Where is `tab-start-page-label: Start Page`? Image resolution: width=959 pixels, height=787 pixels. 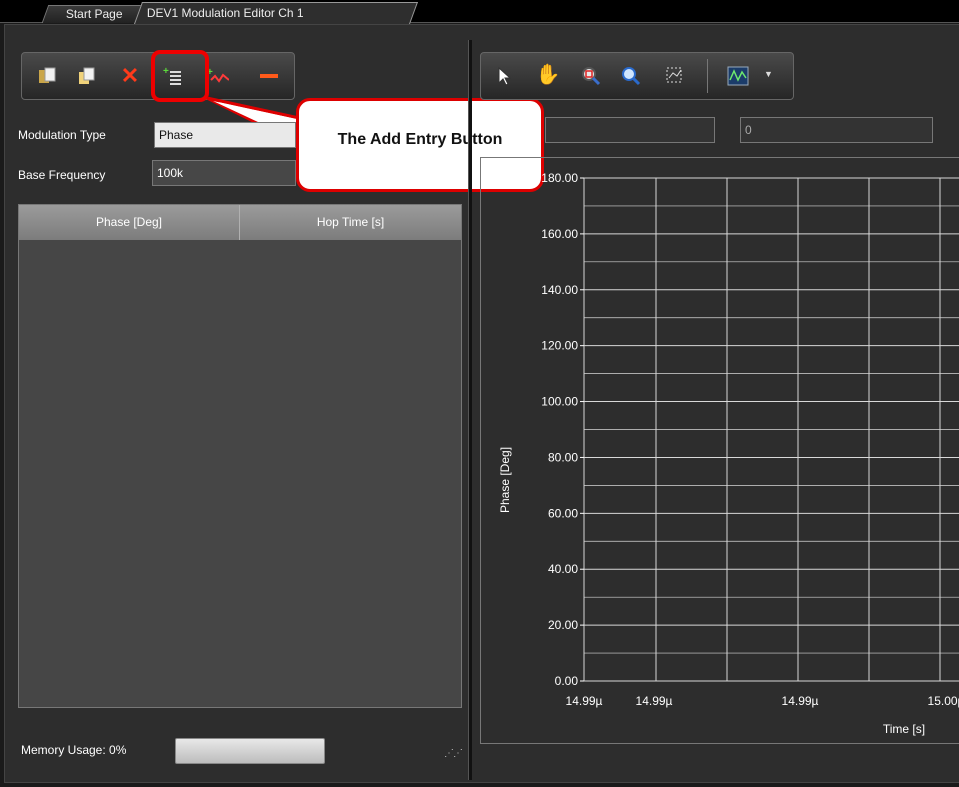
tab-start-page-label: Start Page is located at coordinates (94, 14).